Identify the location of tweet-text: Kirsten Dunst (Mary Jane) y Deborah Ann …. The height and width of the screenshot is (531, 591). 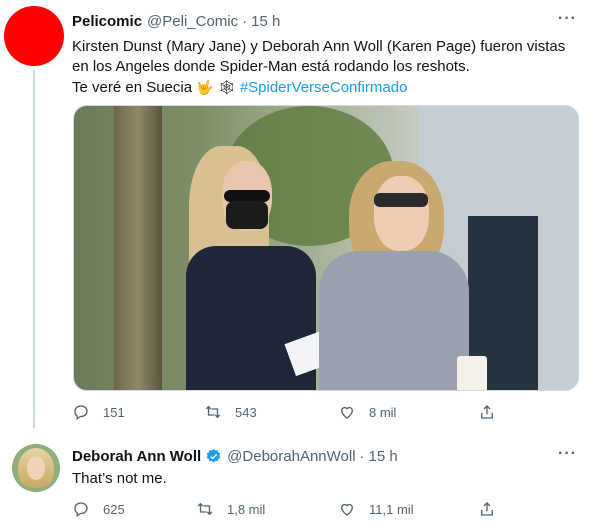
(324, 67).